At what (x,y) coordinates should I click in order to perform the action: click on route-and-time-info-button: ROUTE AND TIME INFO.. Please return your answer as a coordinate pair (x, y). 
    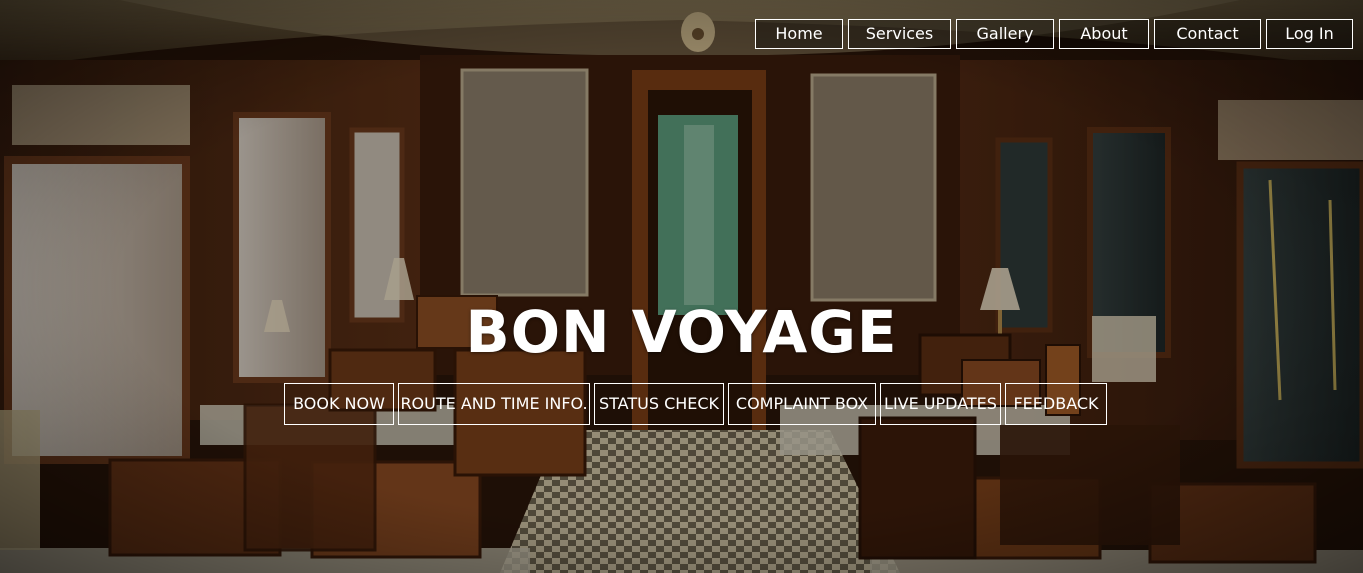
    Looking at the image, I should click on (494, 404).